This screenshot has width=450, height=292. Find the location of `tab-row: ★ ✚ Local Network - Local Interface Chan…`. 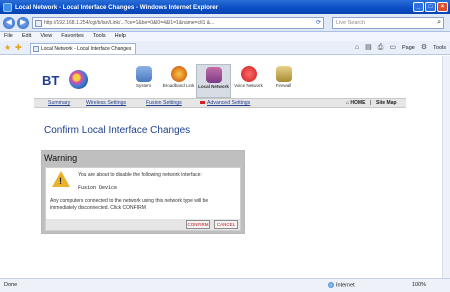

tab-row: ★ ✚ Local Network - Local Interface Chan… is located at coordinates (225, 48).